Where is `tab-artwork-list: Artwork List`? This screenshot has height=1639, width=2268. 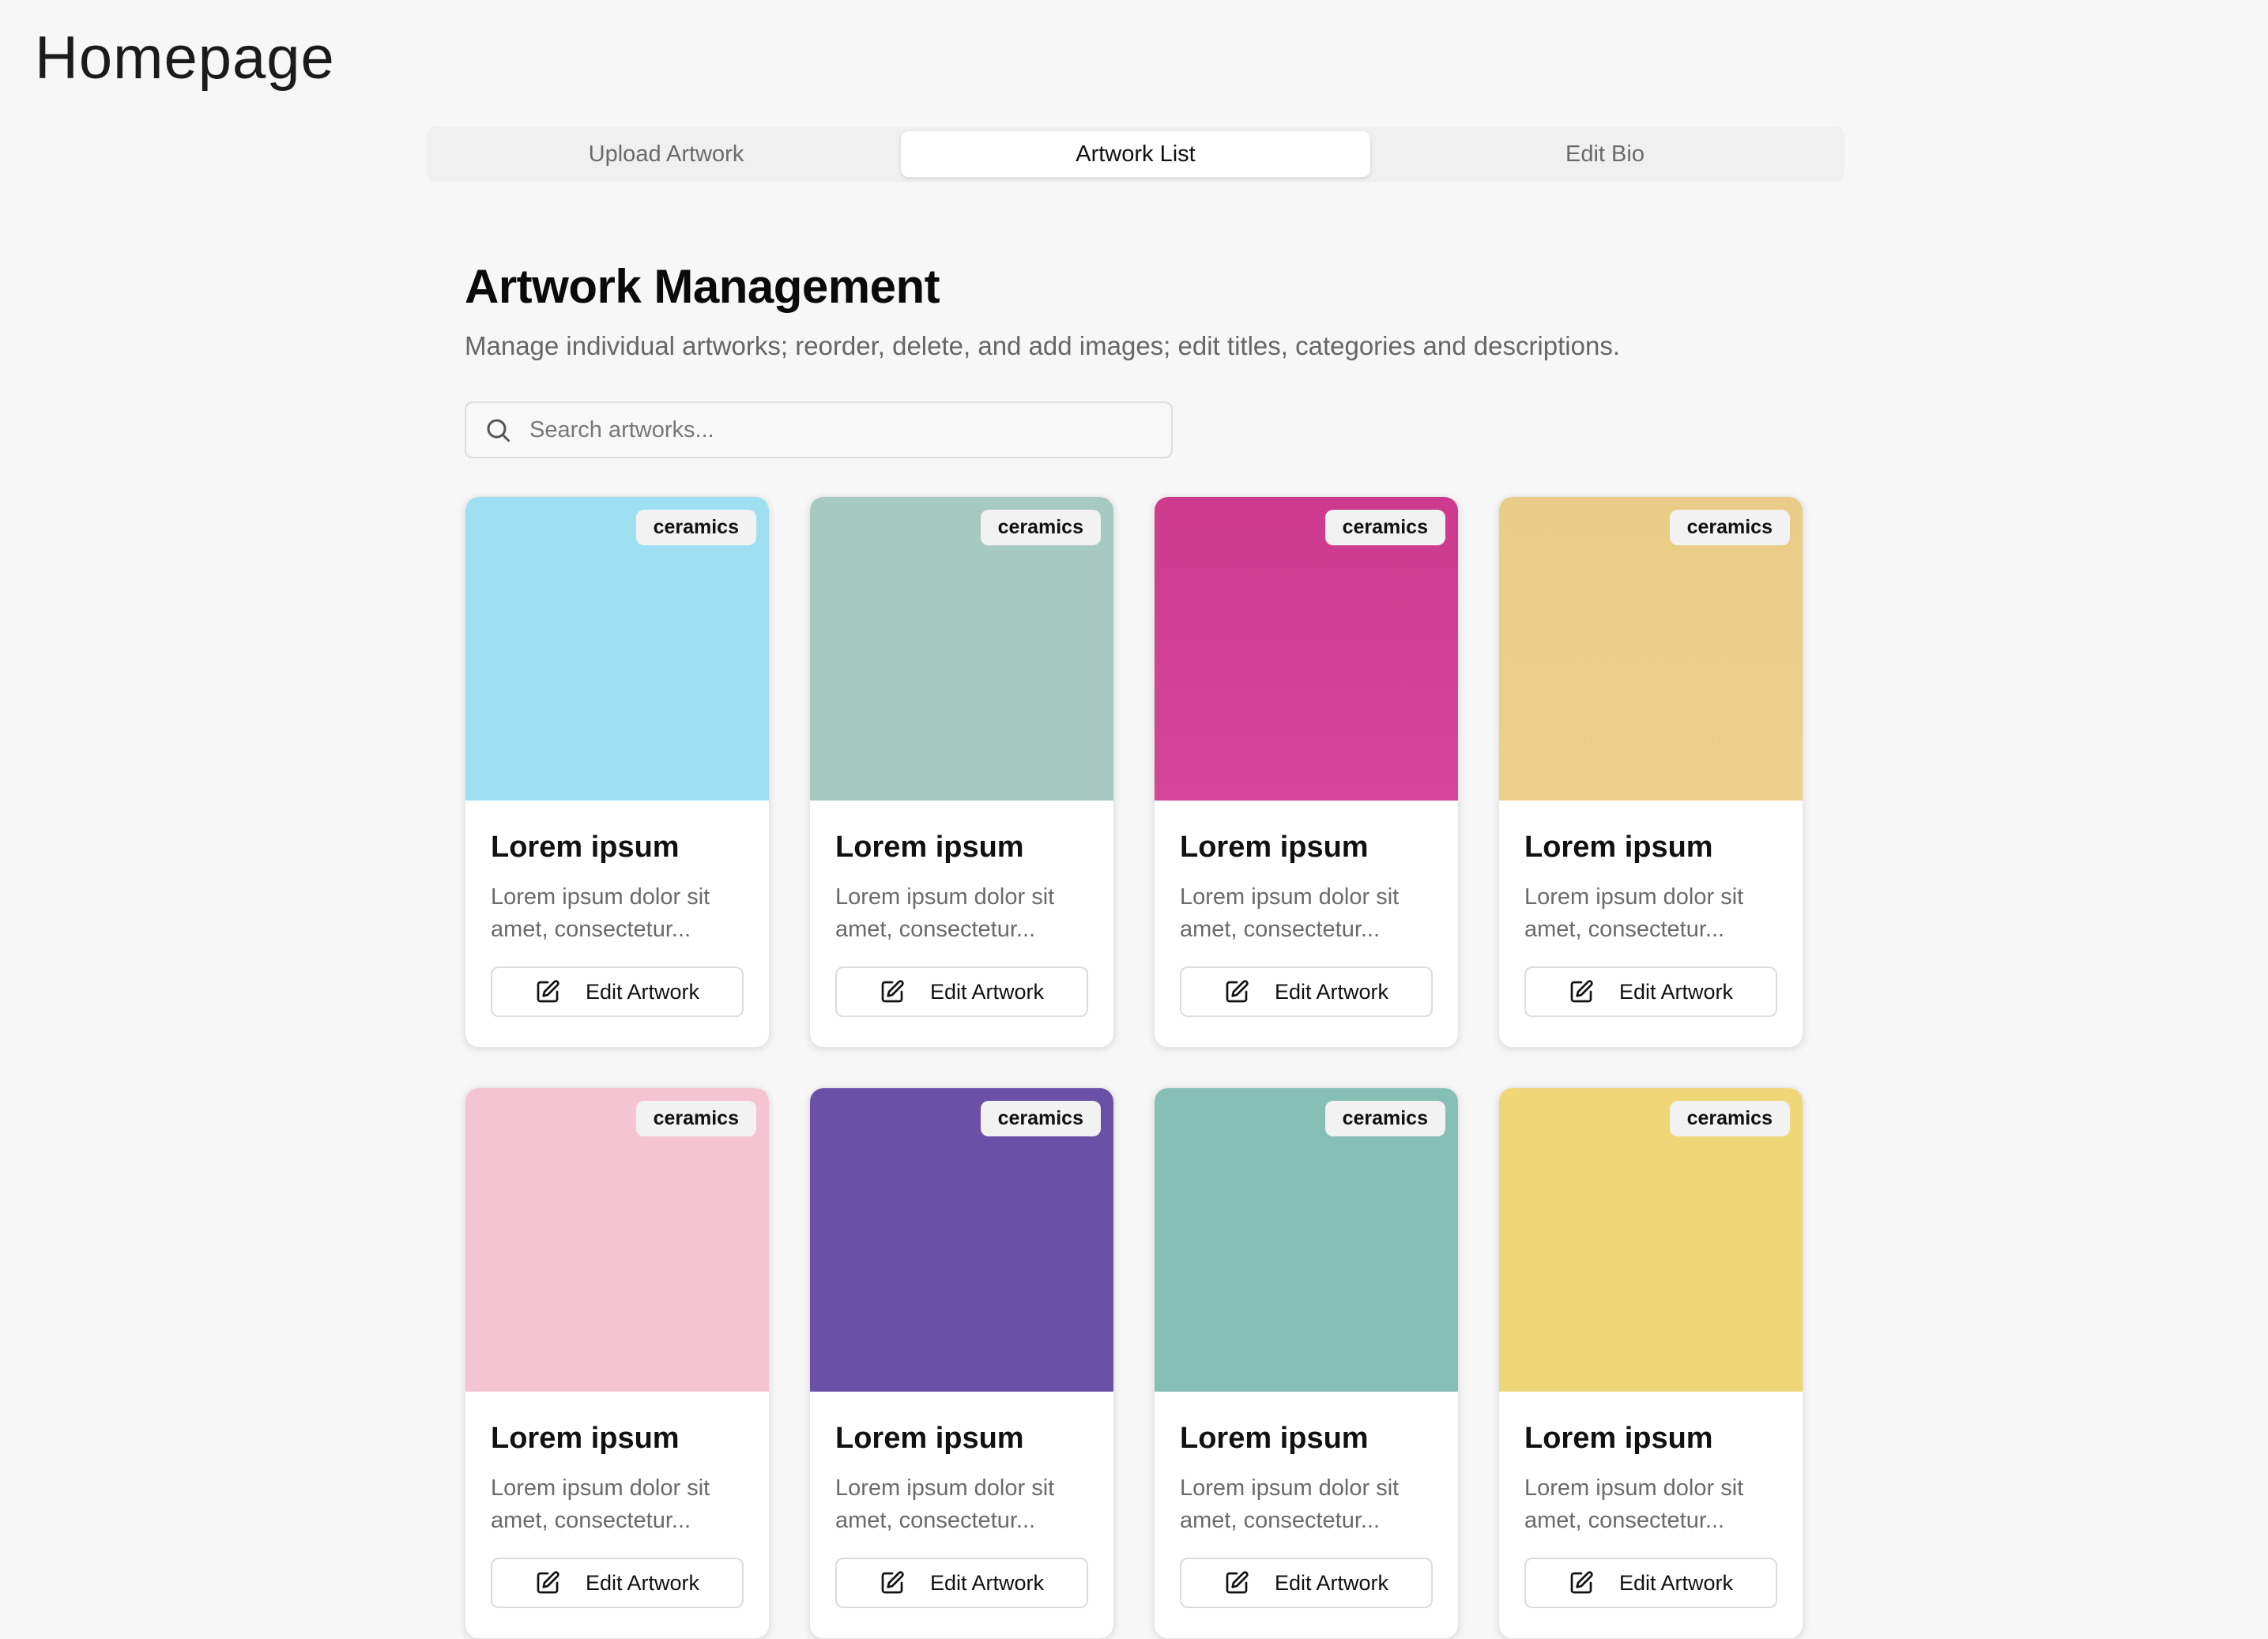
tab-artwork-list: Artwork List is located at coordinates (1136, 154).